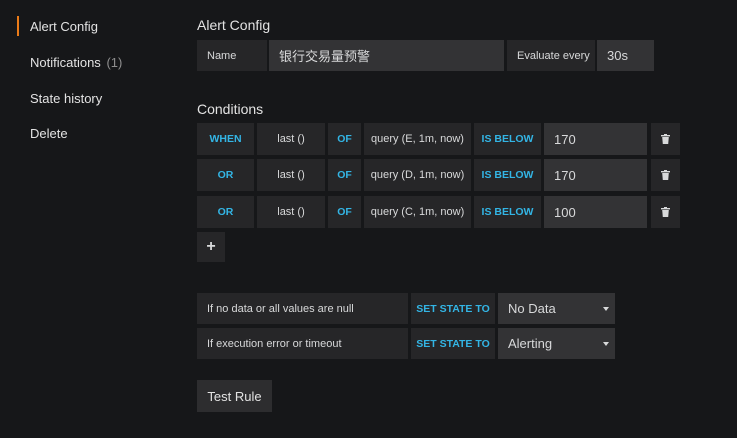 The width and height of the screenshot is (737, 438). I want to click on active-indicator, so click(18, 26).